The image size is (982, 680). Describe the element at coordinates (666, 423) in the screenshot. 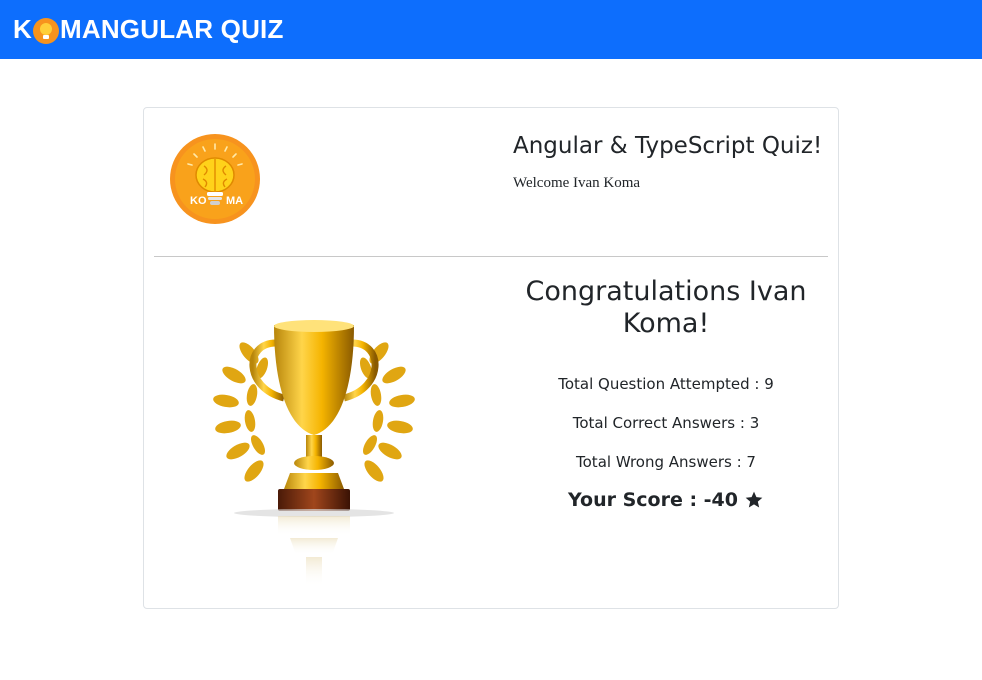

I see `total-correct: Total Correct Answers : 3` at that location.